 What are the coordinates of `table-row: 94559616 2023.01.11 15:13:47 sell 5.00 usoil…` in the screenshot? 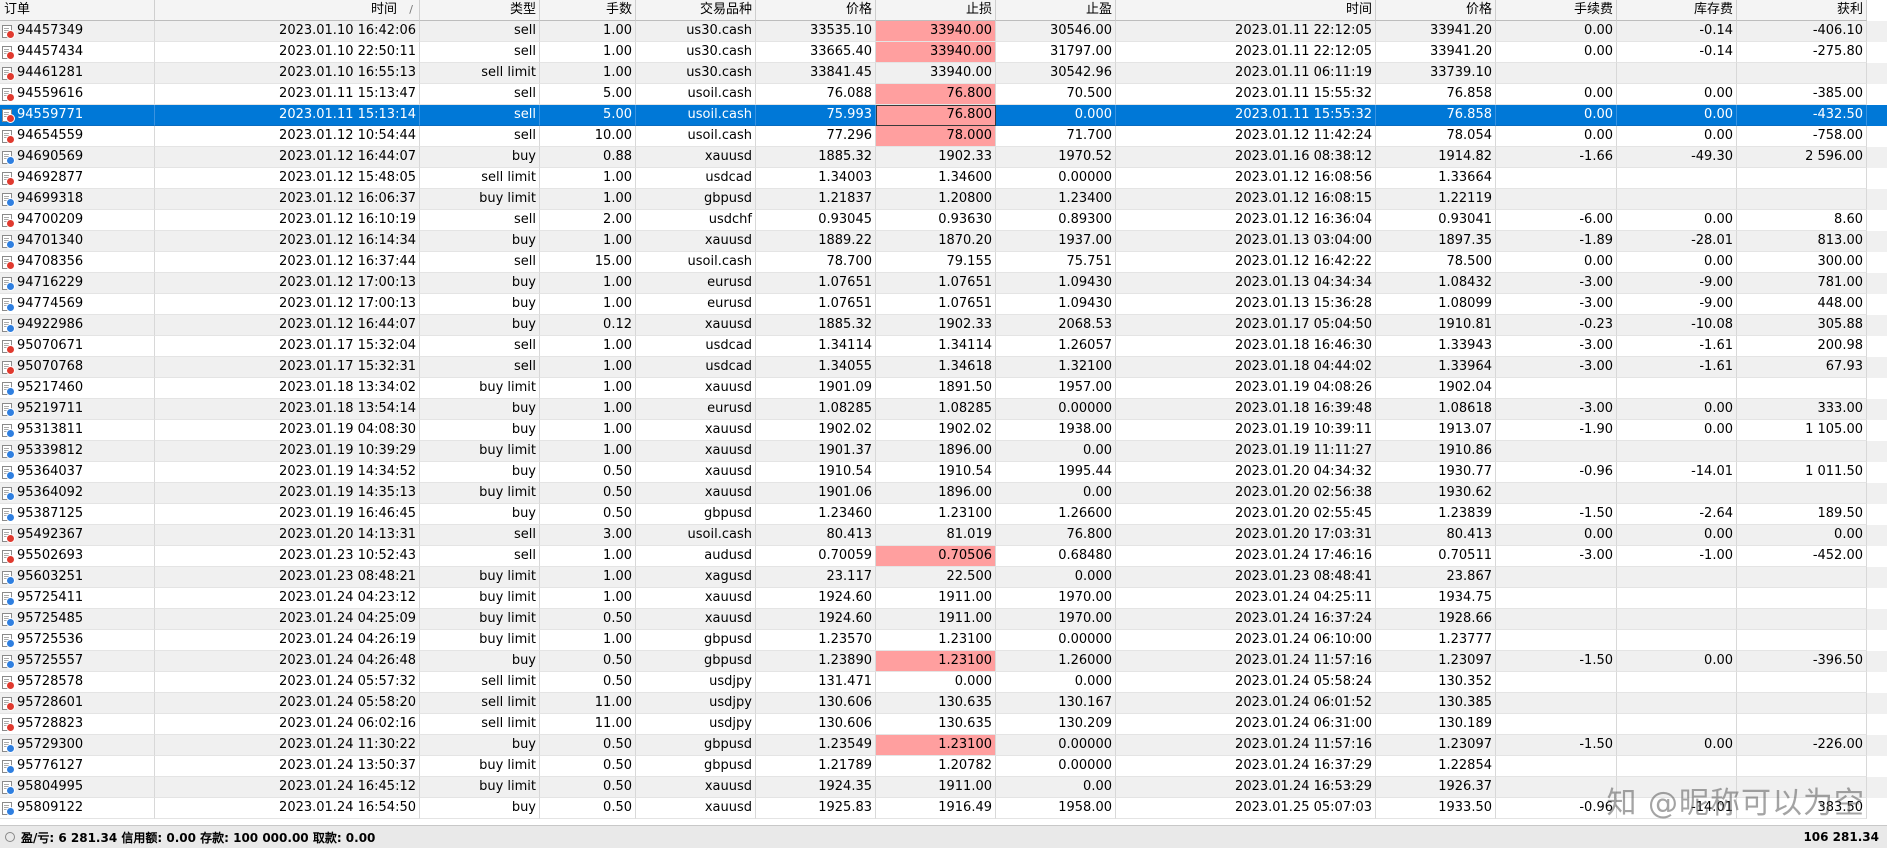 It's located at (943, 94).